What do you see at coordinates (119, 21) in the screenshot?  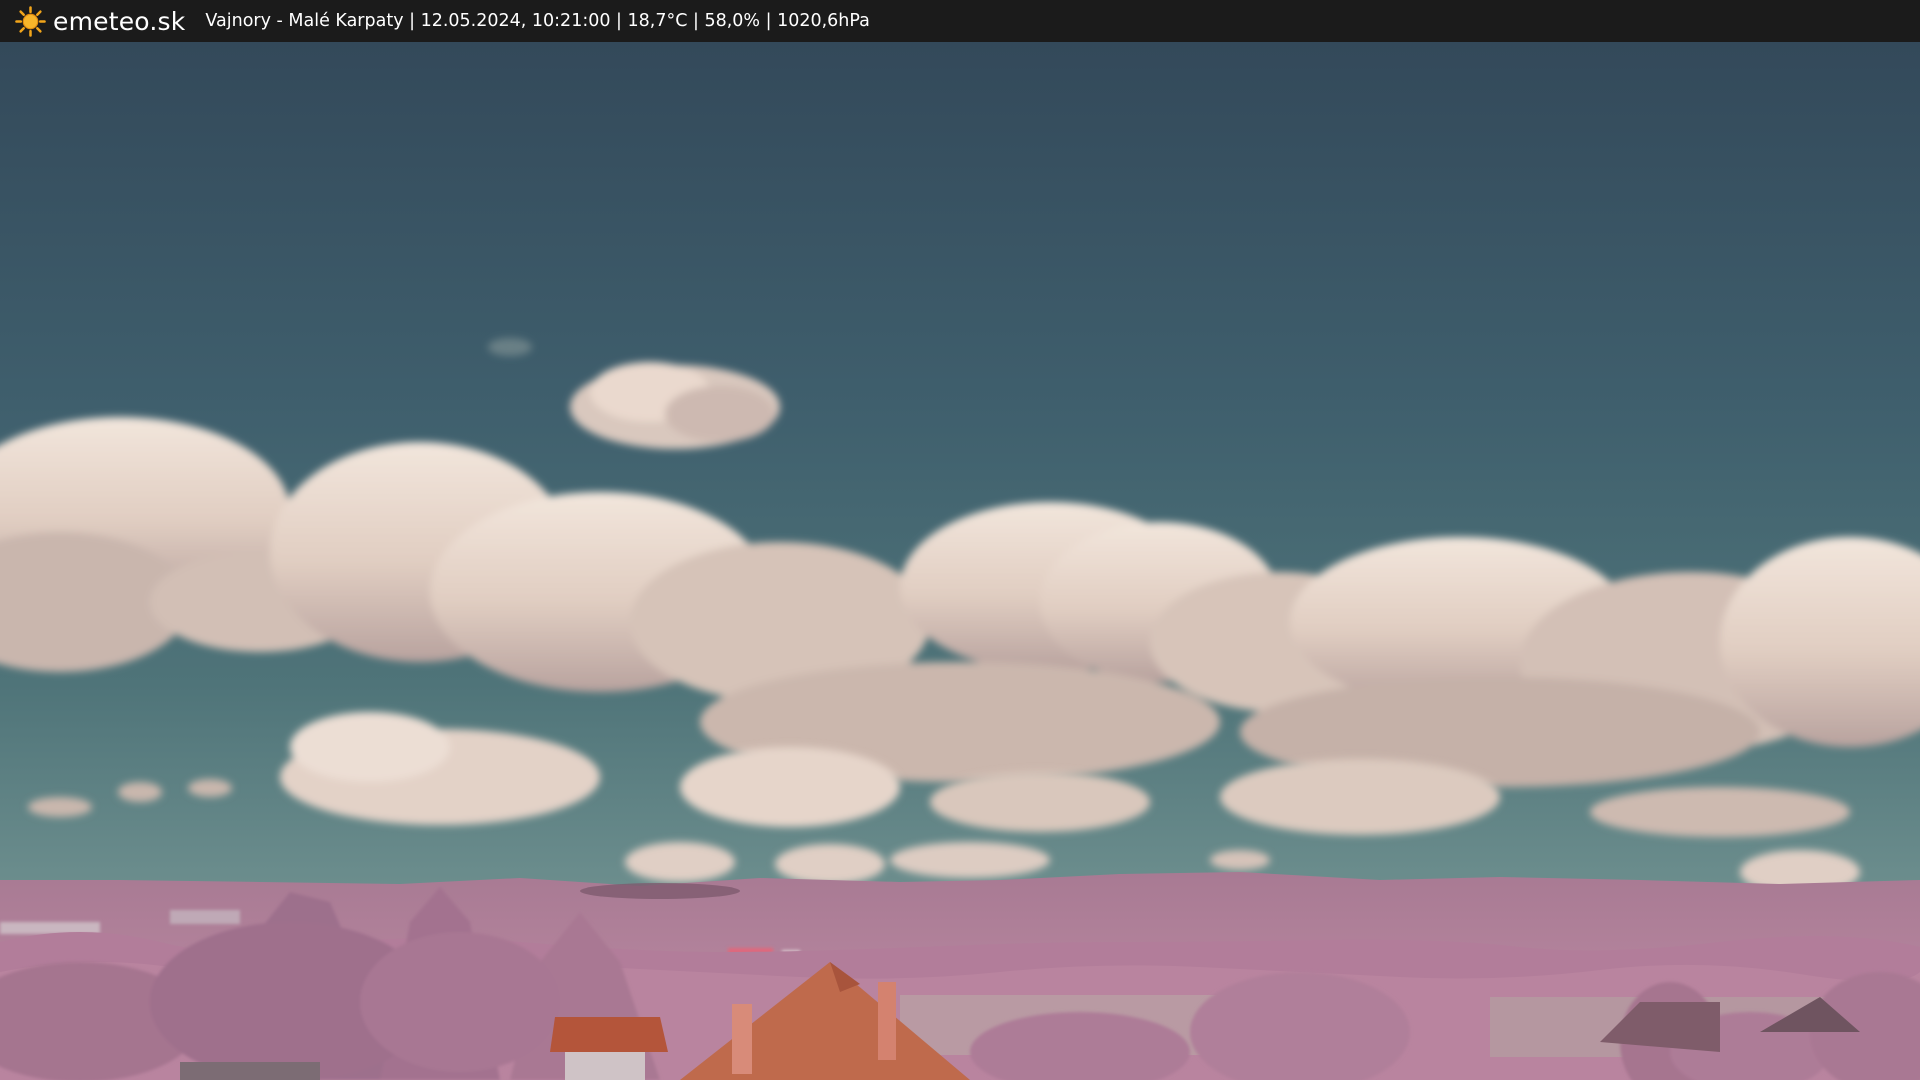 I see `brand-logo-text: emeteo.sk` at bounding box center [119, 21].